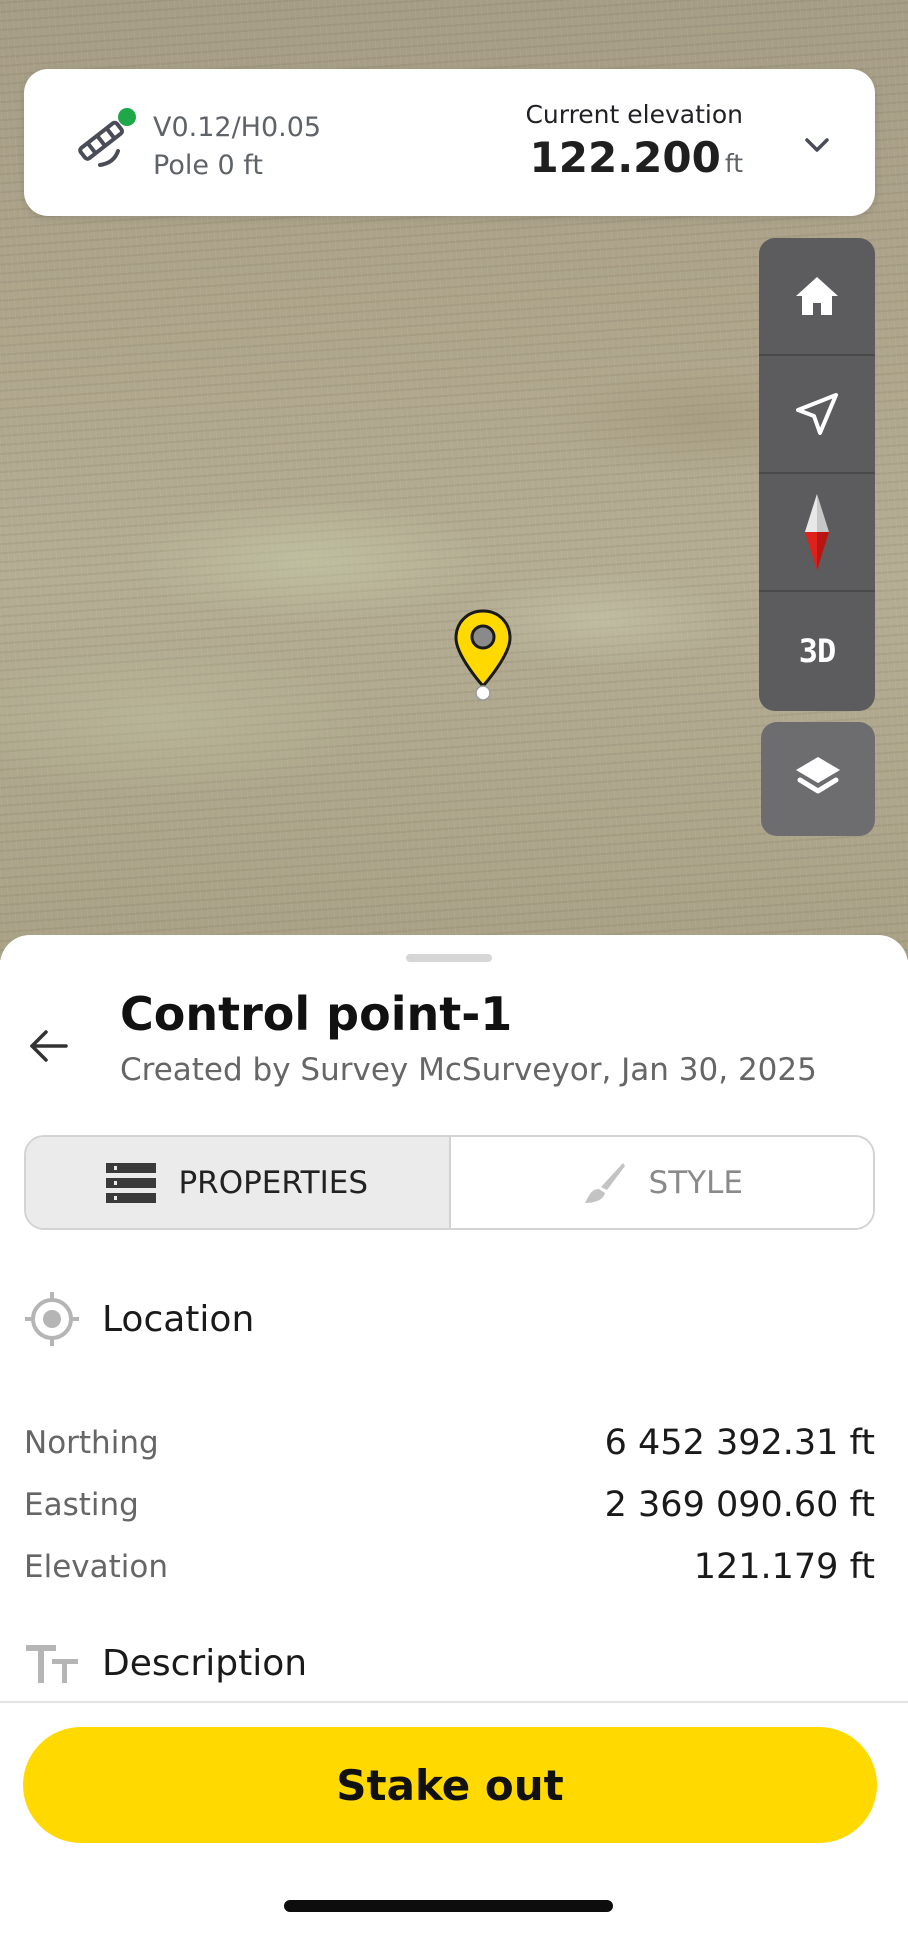 The height and width of the screenshot is (1936, 908). I want to click on compass-button, so click(817, 533).